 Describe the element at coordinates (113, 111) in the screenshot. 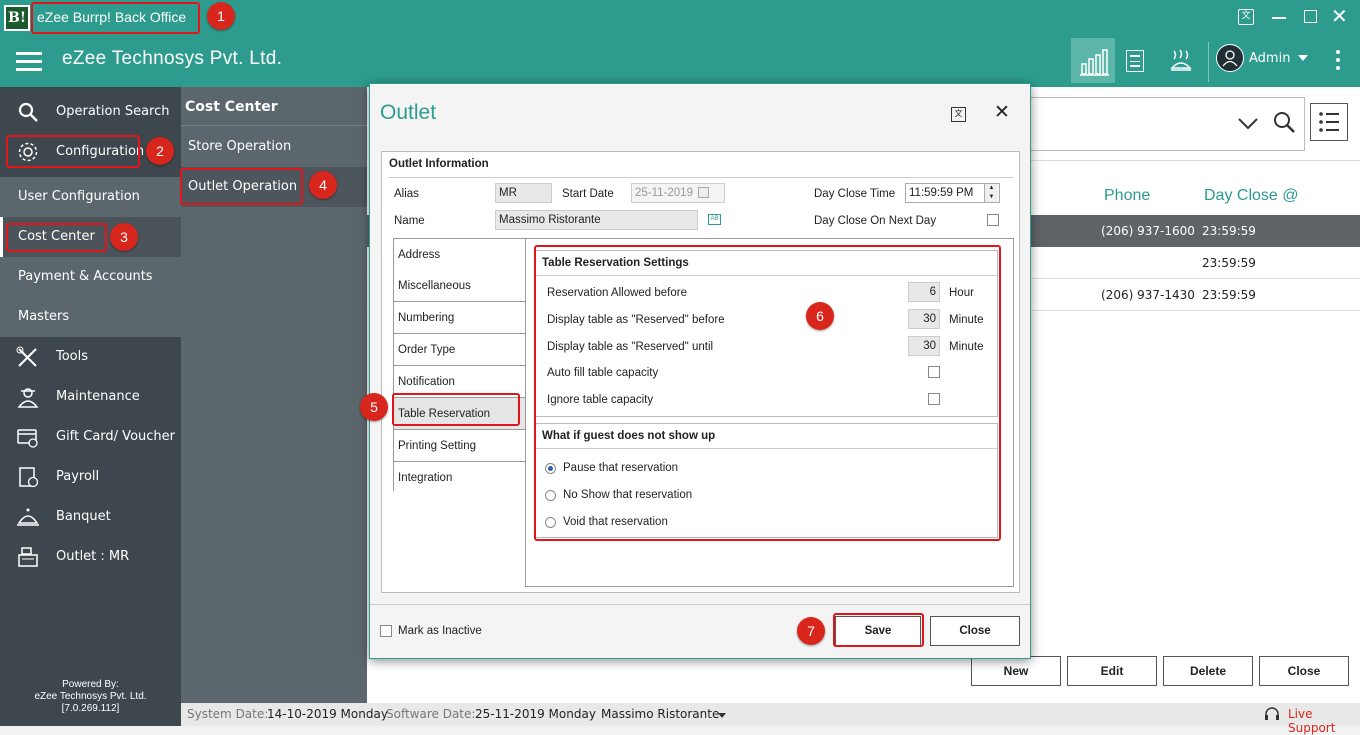

I see `sidebar-item-label: Operation Search` at that location.